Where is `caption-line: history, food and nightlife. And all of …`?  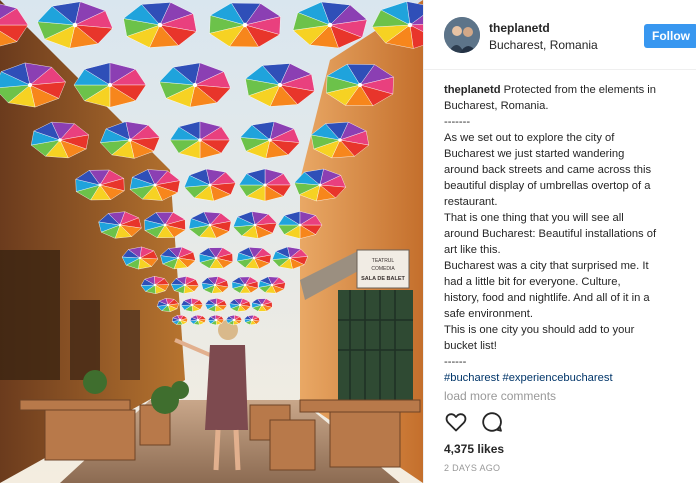
caption-line: history, food and nightlife. And all of … is located at coordinates (547, 298).